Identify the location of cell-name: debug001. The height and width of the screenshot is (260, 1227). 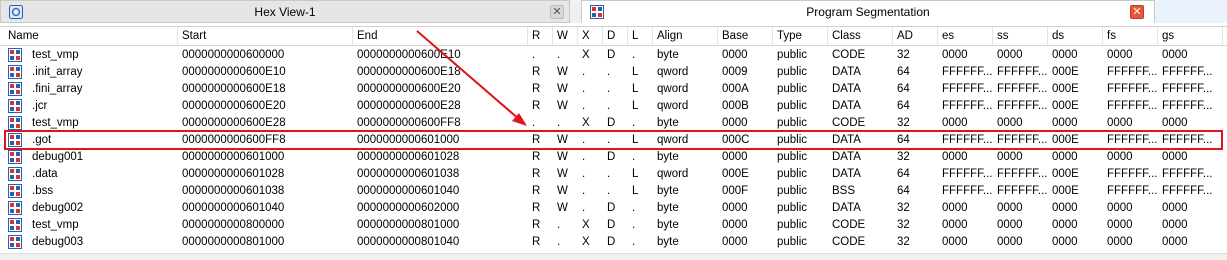
(58, 157).